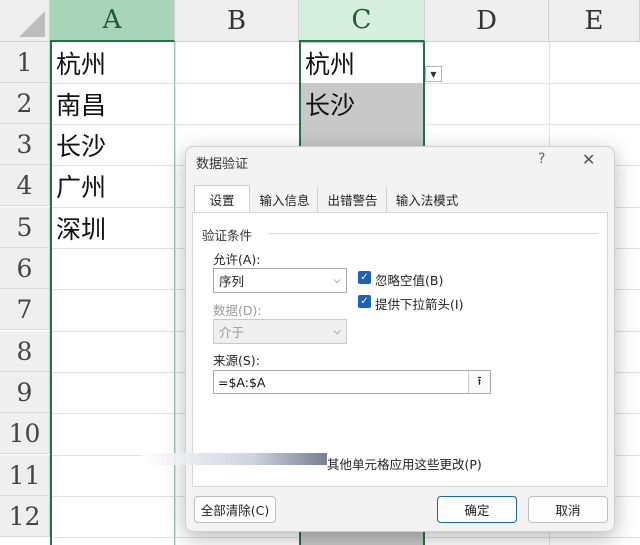 The height and width of the screenshot is (545, 640). Describe the element at coordinates (280, 331) in the screenshot. I see `data-select: 介于 ⌵` at that location.